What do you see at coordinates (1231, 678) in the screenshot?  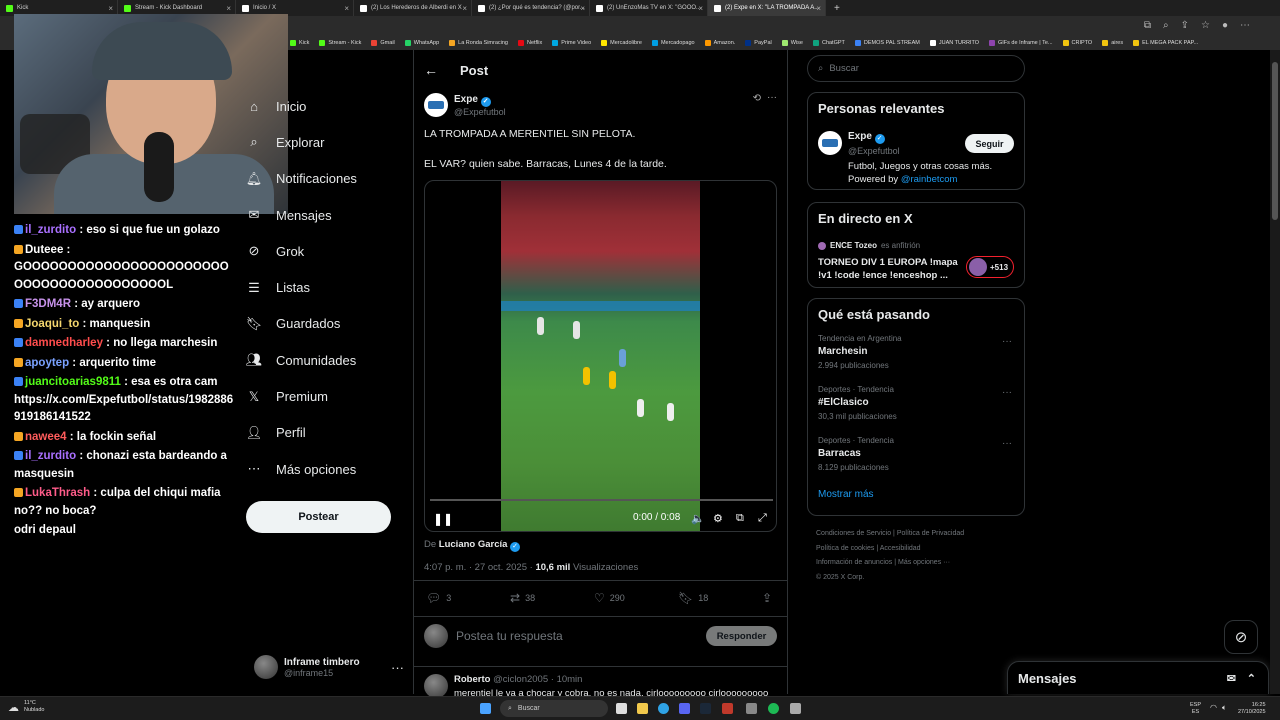 I see `new-message-icon: ✉` at bounding box center [1231, 678].